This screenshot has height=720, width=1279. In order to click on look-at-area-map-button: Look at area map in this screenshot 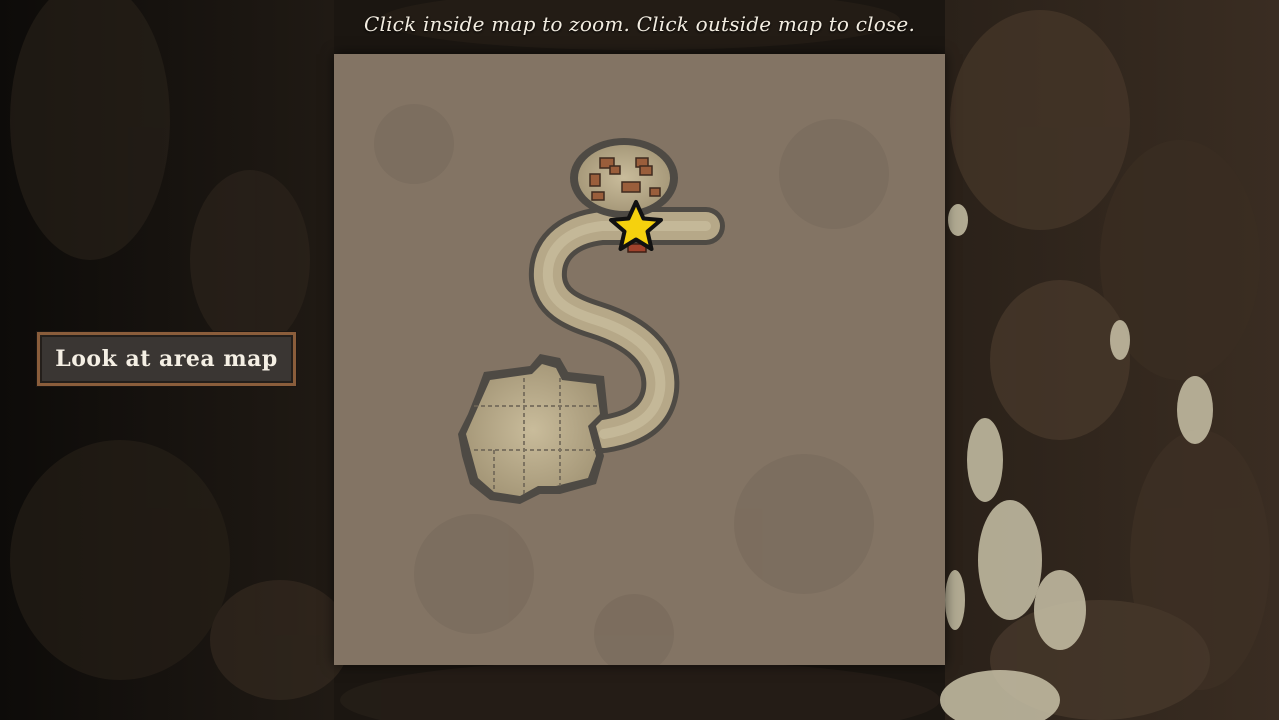, I will do `click(166, 359)`.